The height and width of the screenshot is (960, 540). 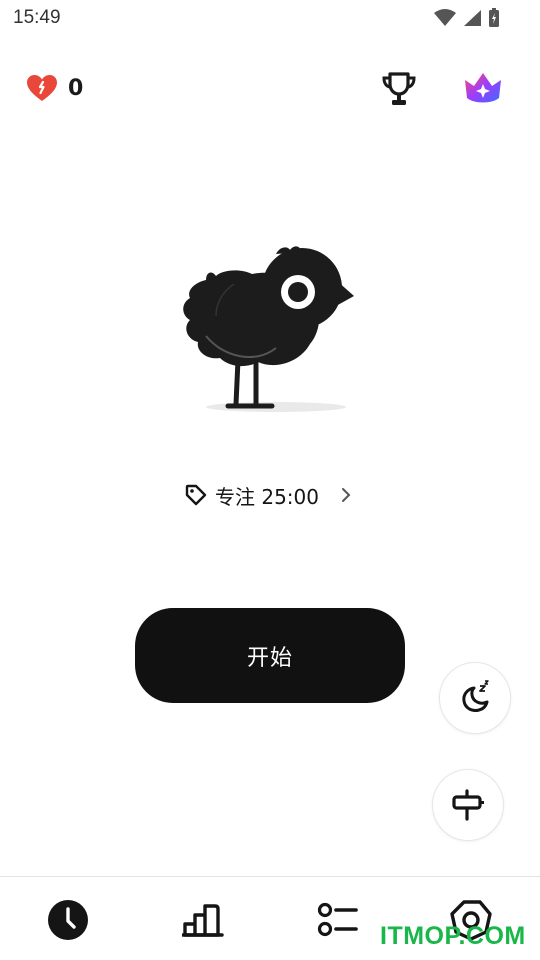 What do you see at coordinates (472, 18) in the screenshot?
I see `signal-icon` at bounding box center [472, 18].